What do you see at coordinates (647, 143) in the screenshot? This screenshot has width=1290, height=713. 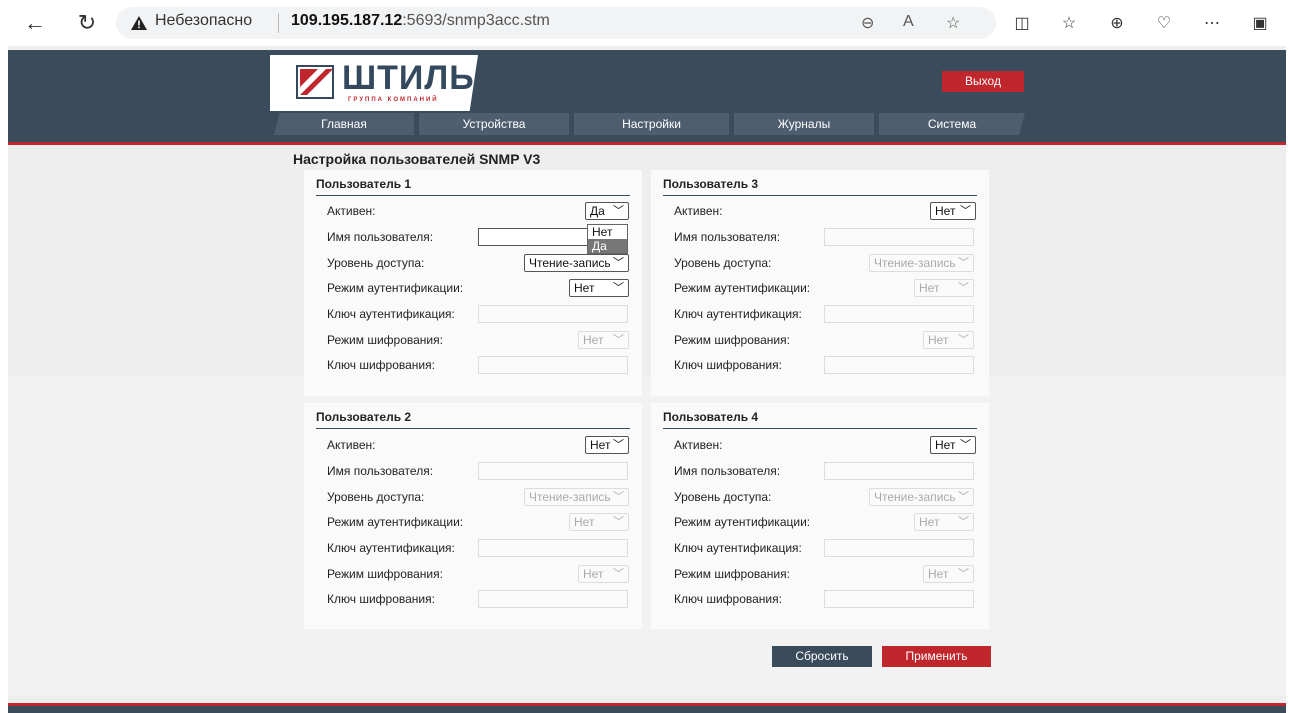 I see `header-accent-line` at bounding box center [647, 143].